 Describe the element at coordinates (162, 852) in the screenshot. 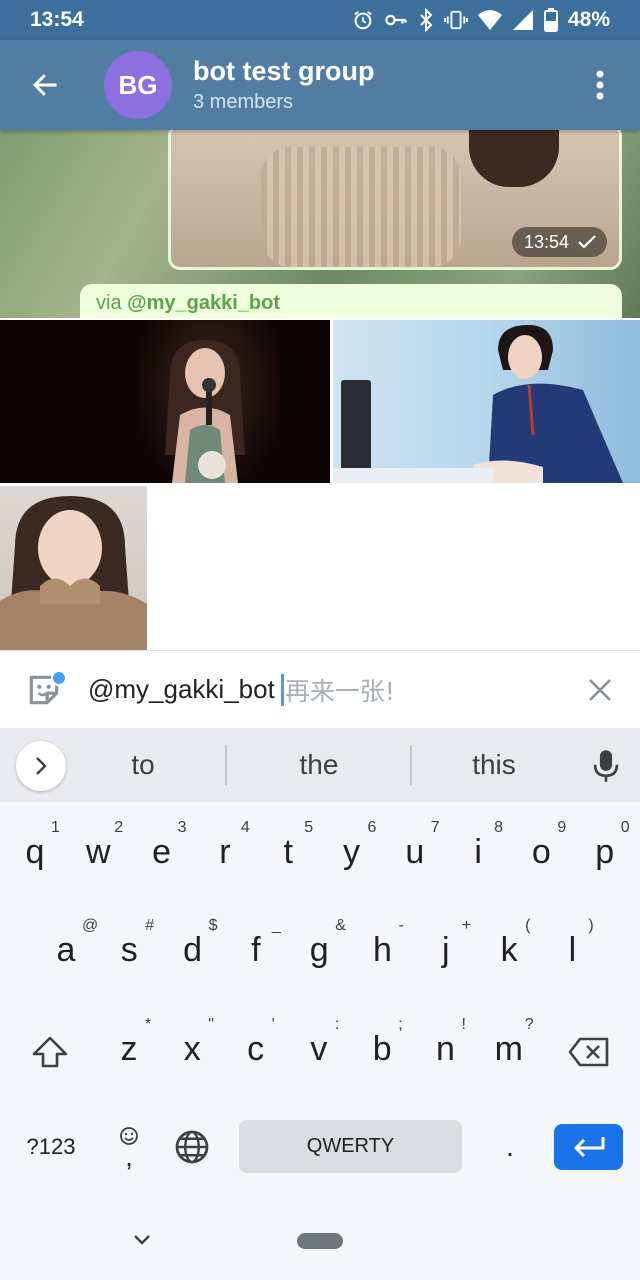

I see `key-e: 3e` at that location.